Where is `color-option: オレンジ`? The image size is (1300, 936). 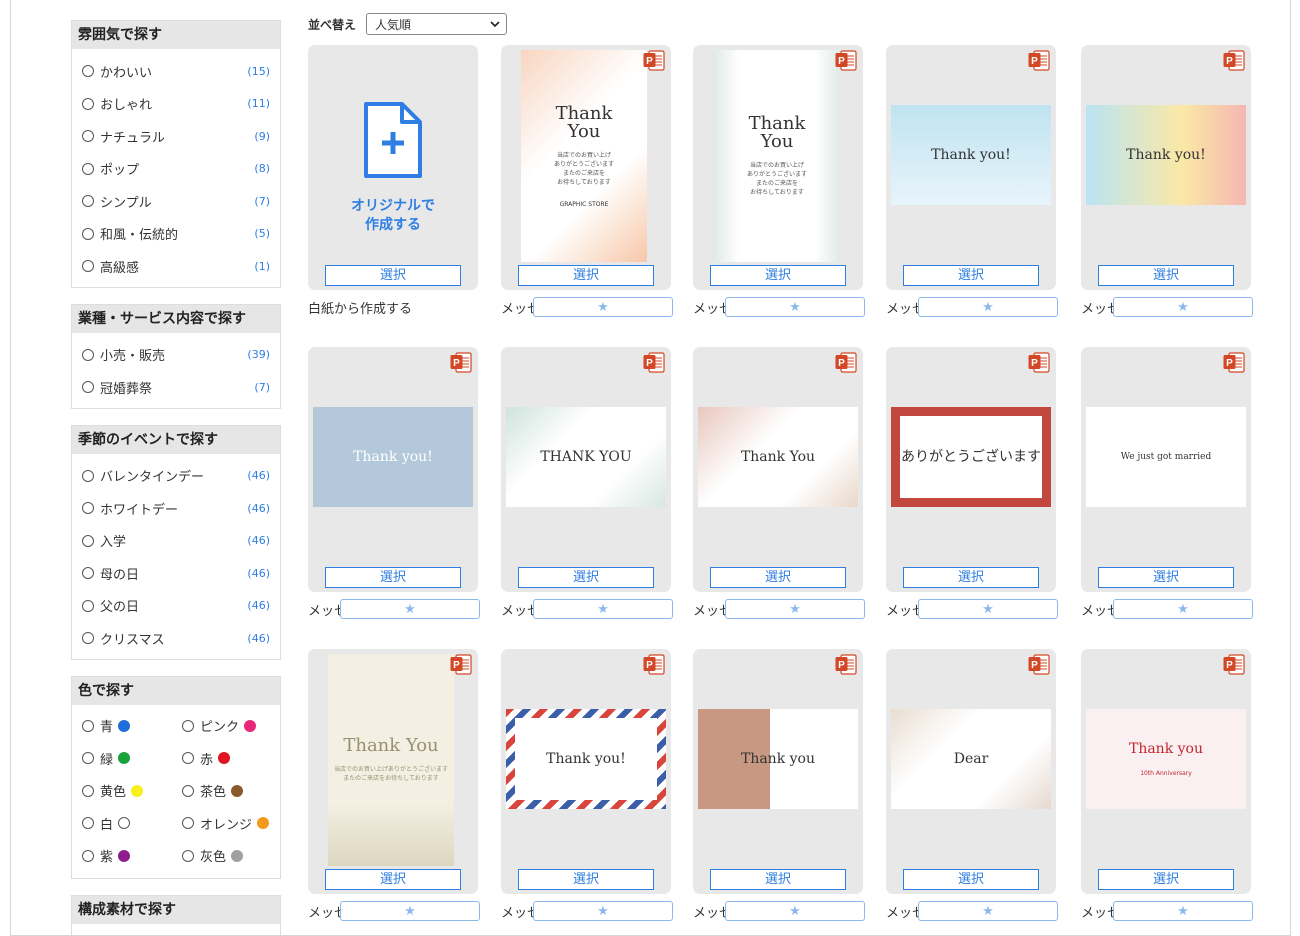 color-option: オレンジ is located at coordinates (232, 823).